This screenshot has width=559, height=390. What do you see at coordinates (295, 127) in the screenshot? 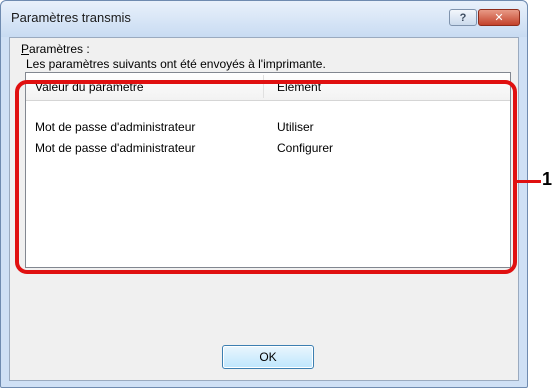
I see `row-element: Utiliser` at bounding box center [295, 127].